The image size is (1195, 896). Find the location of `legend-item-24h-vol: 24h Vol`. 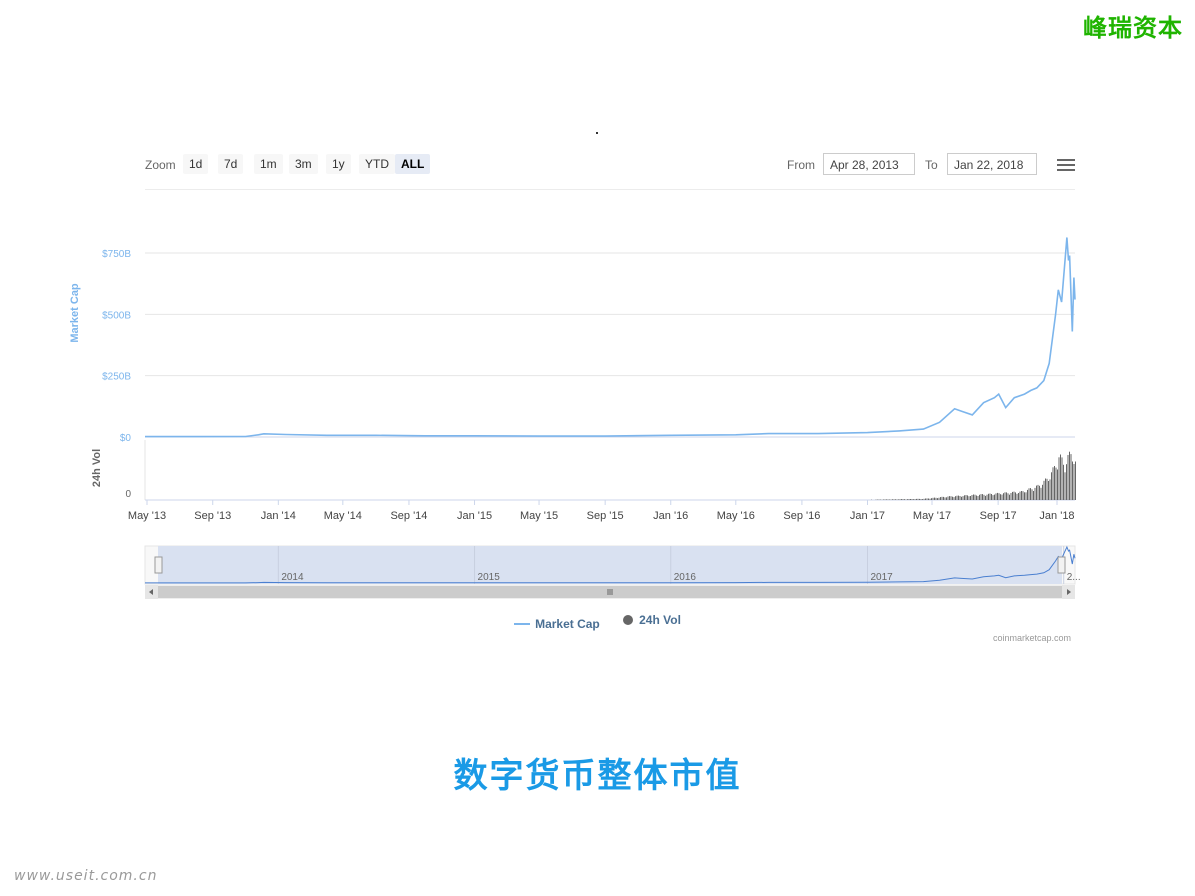

legend-item-24h-vol: 24h Vol is located at coordinates (652, 620).